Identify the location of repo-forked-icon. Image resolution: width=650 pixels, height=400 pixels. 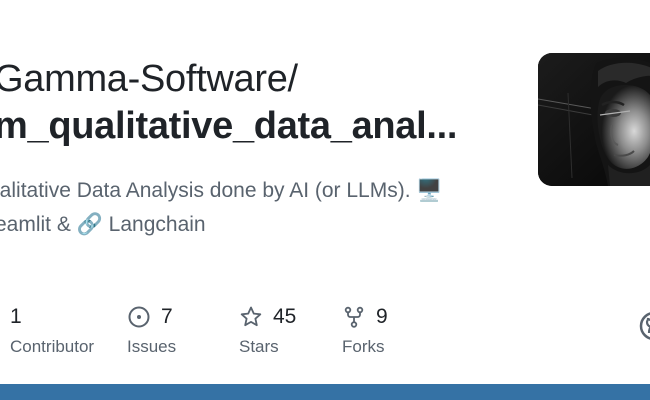
(354, 317).